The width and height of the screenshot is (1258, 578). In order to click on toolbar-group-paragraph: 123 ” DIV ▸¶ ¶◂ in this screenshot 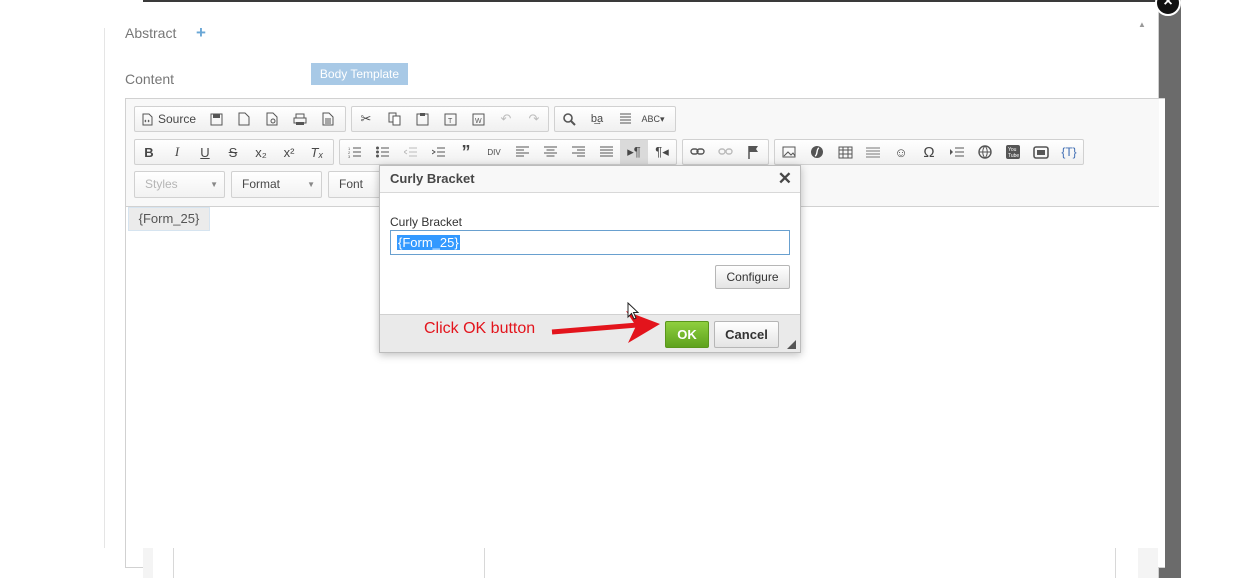, I will do `click(508, 152)`.